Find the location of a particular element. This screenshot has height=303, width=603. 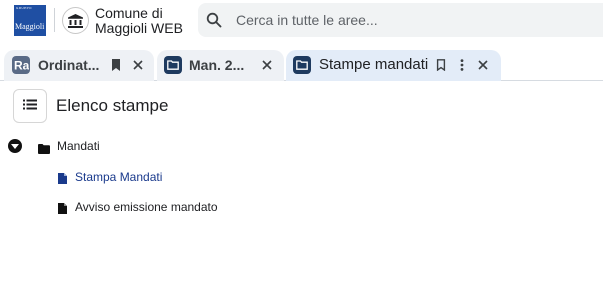

svg-text: Ra is located at coordinates (21, 66).